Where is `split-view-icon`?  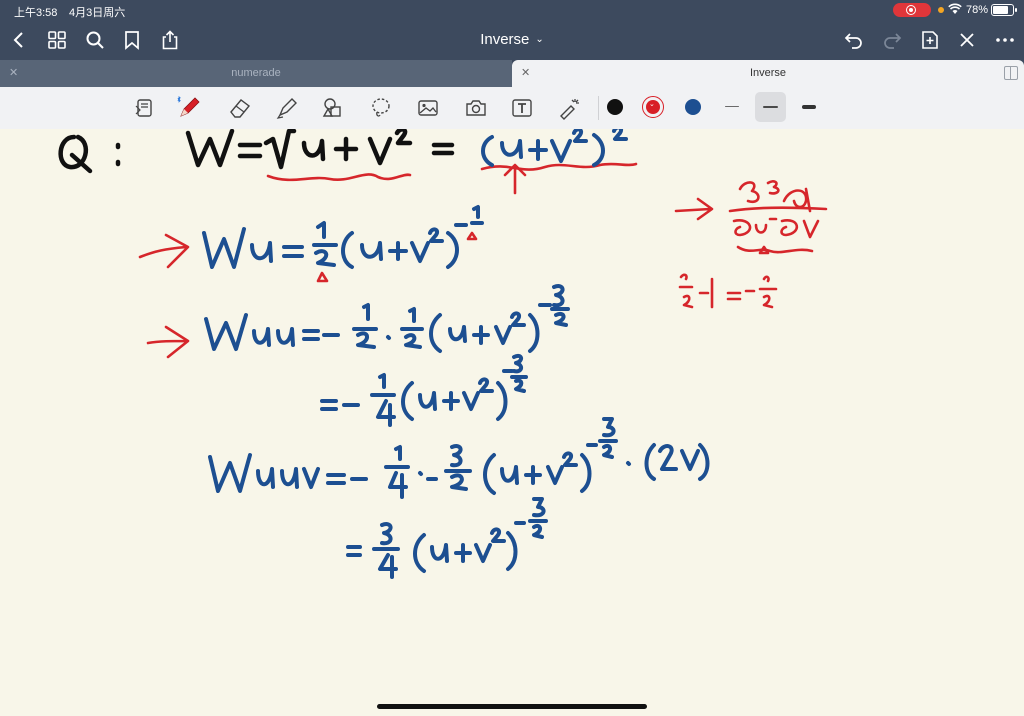
split-view-icon is located at coordinates (1011, 73).